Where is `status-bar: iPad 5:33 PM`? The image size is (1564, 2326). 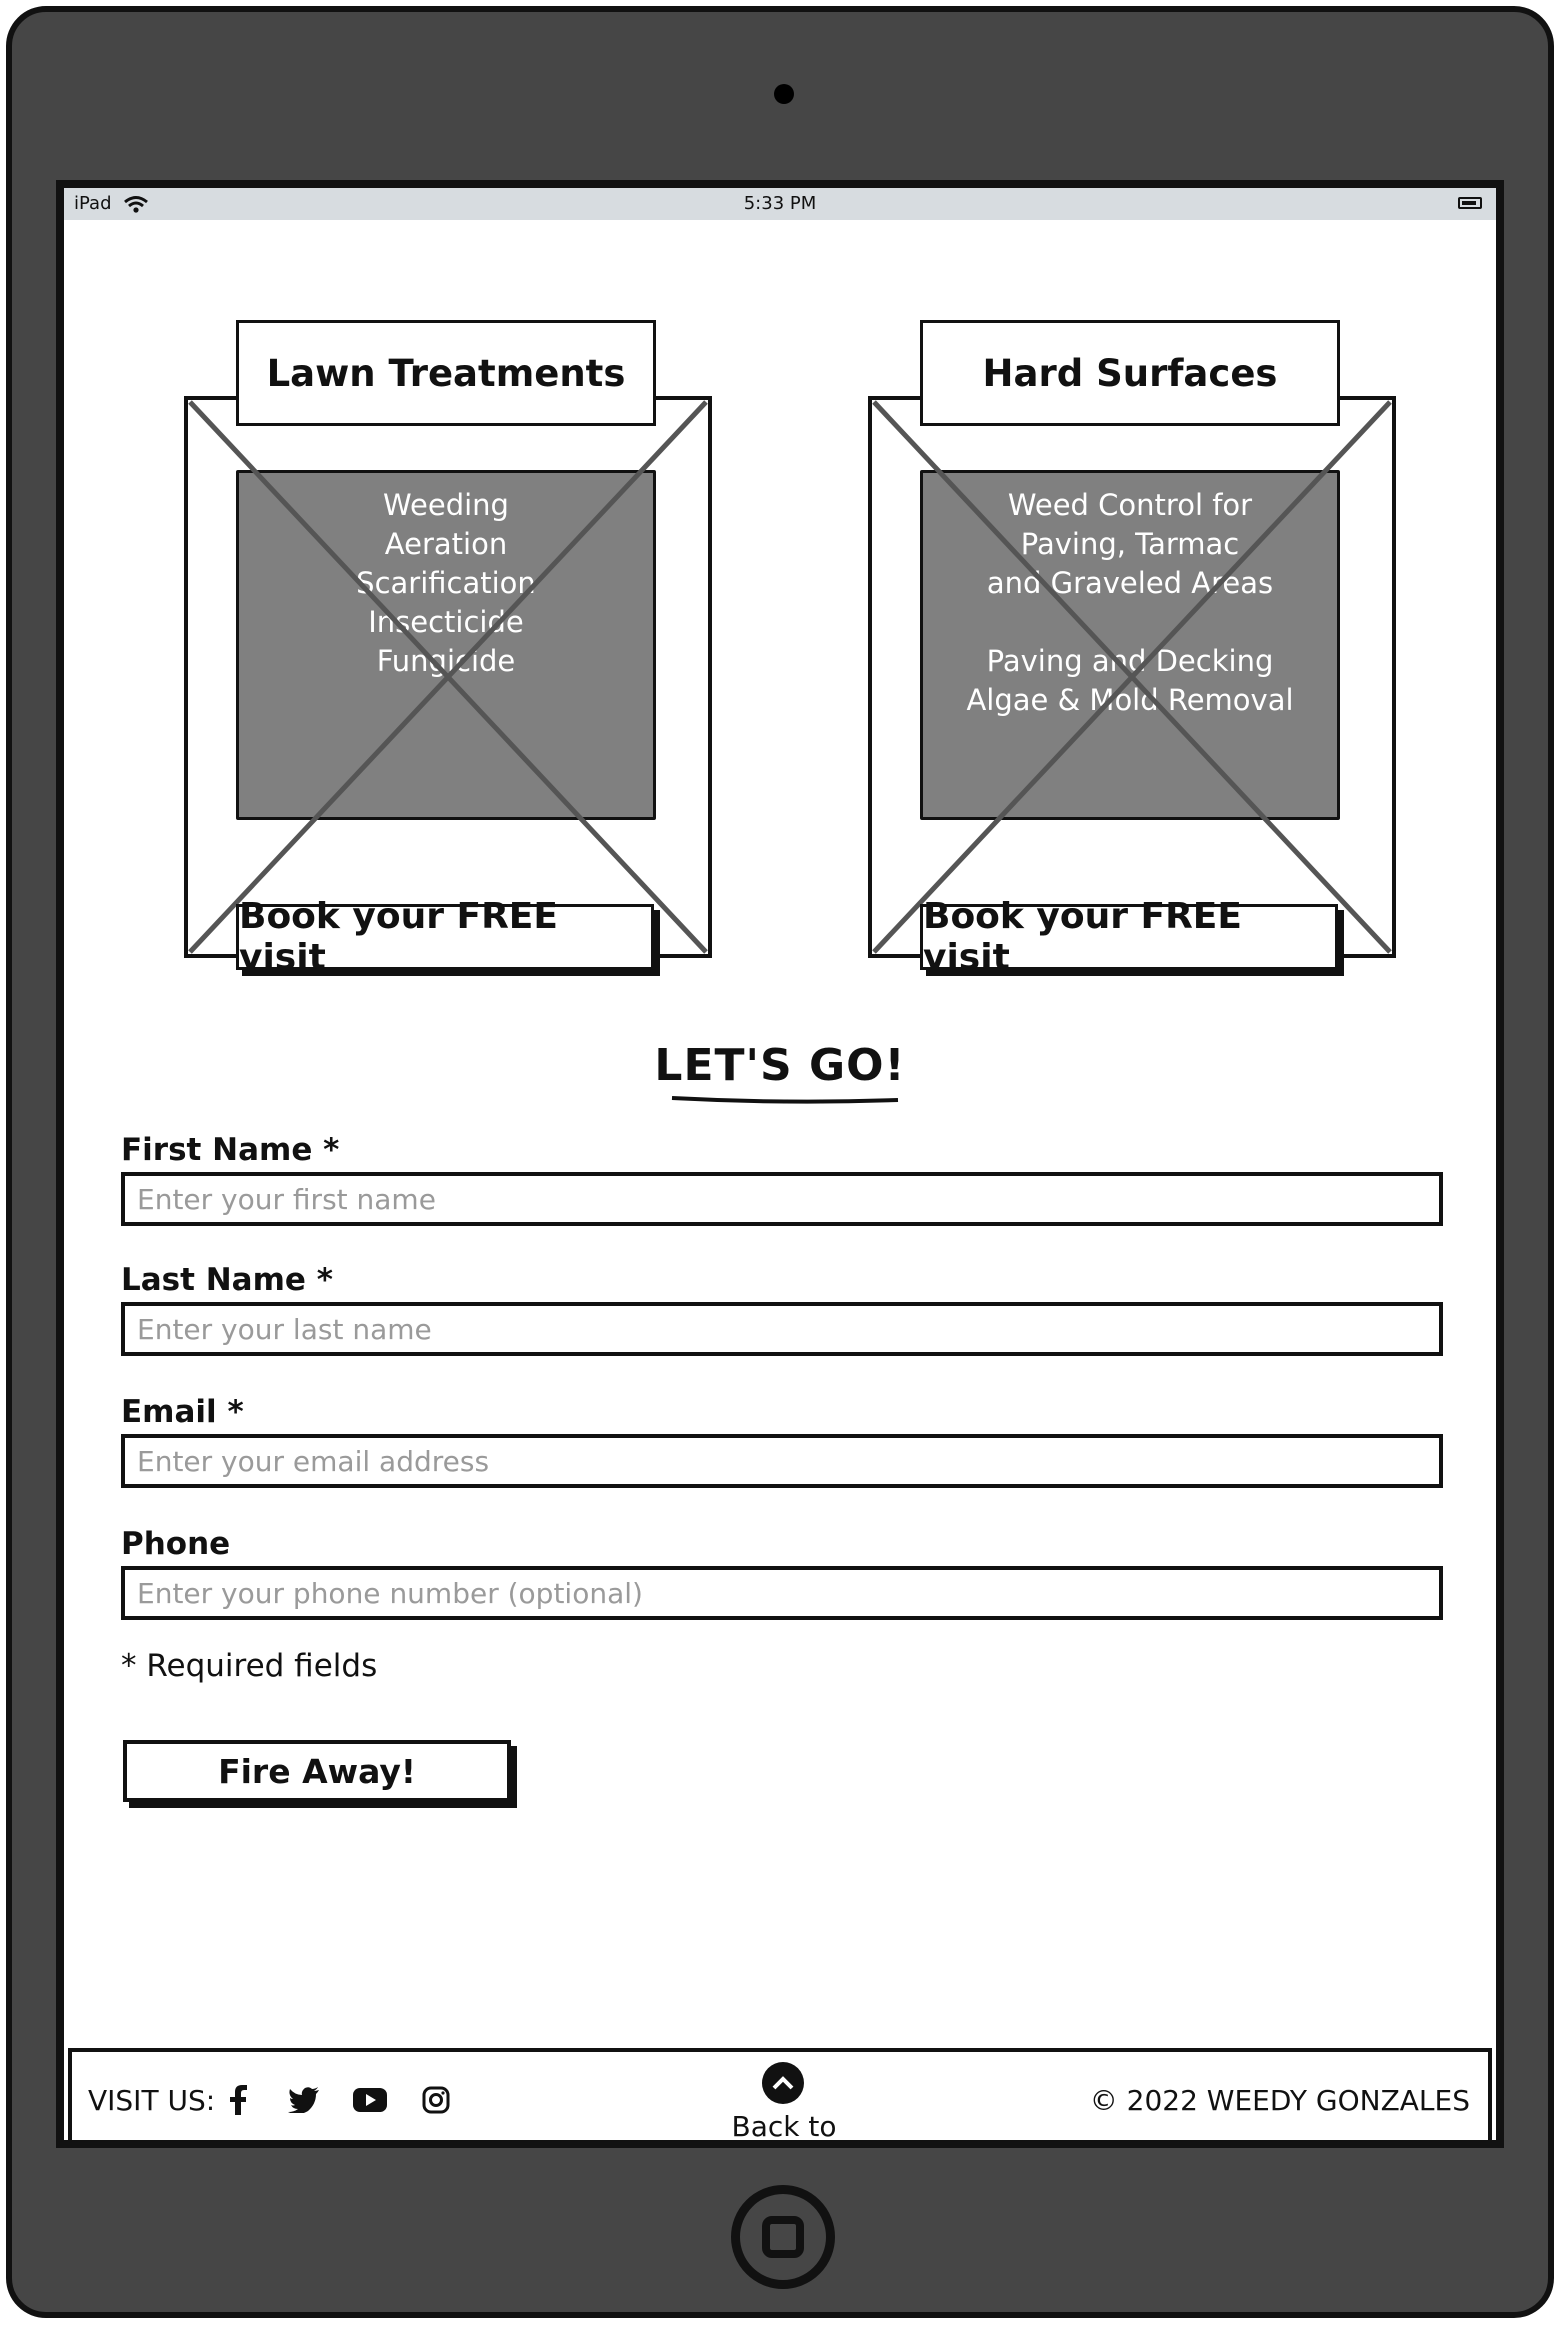
status-bar: iPad 5:33 PM is located at coordinates (780, 204).